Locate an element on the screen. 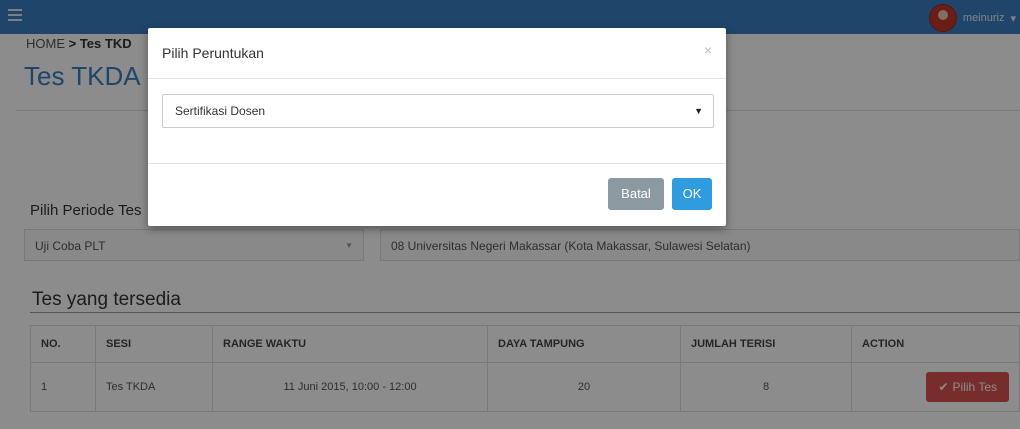  cancel-button: Batal is located at coordinates (636, 194).